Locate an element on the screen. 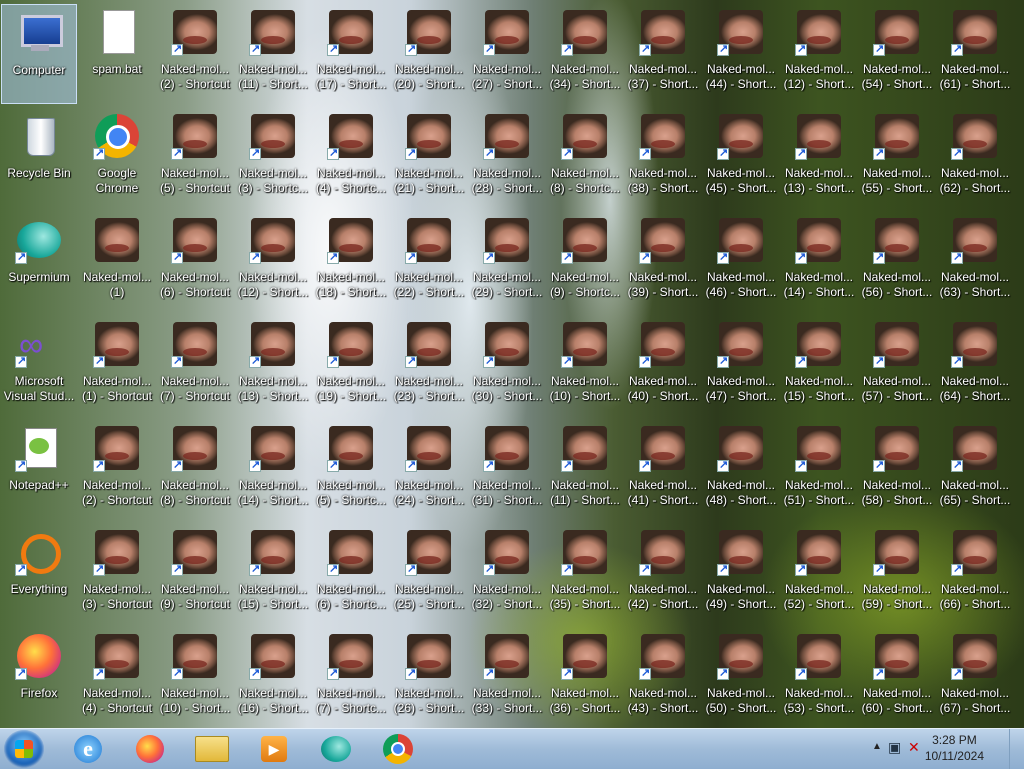 This screenshot has width=1024, height=769. naked-mole-rat-shortcut: Naked-mol...(5) - Shortcut is located at coordinates (195, 158).